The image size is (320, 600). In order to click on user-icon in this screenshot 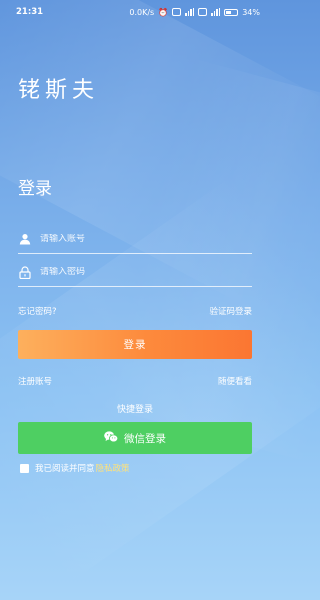, I will do `click(25, 239)`.